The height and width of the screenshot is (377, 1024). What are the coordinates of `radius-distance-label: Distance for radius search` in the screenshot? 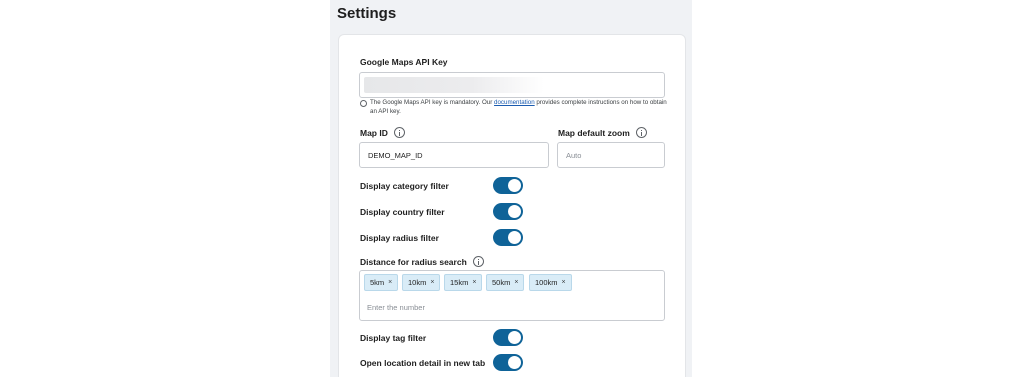 It's located at (422, 261).